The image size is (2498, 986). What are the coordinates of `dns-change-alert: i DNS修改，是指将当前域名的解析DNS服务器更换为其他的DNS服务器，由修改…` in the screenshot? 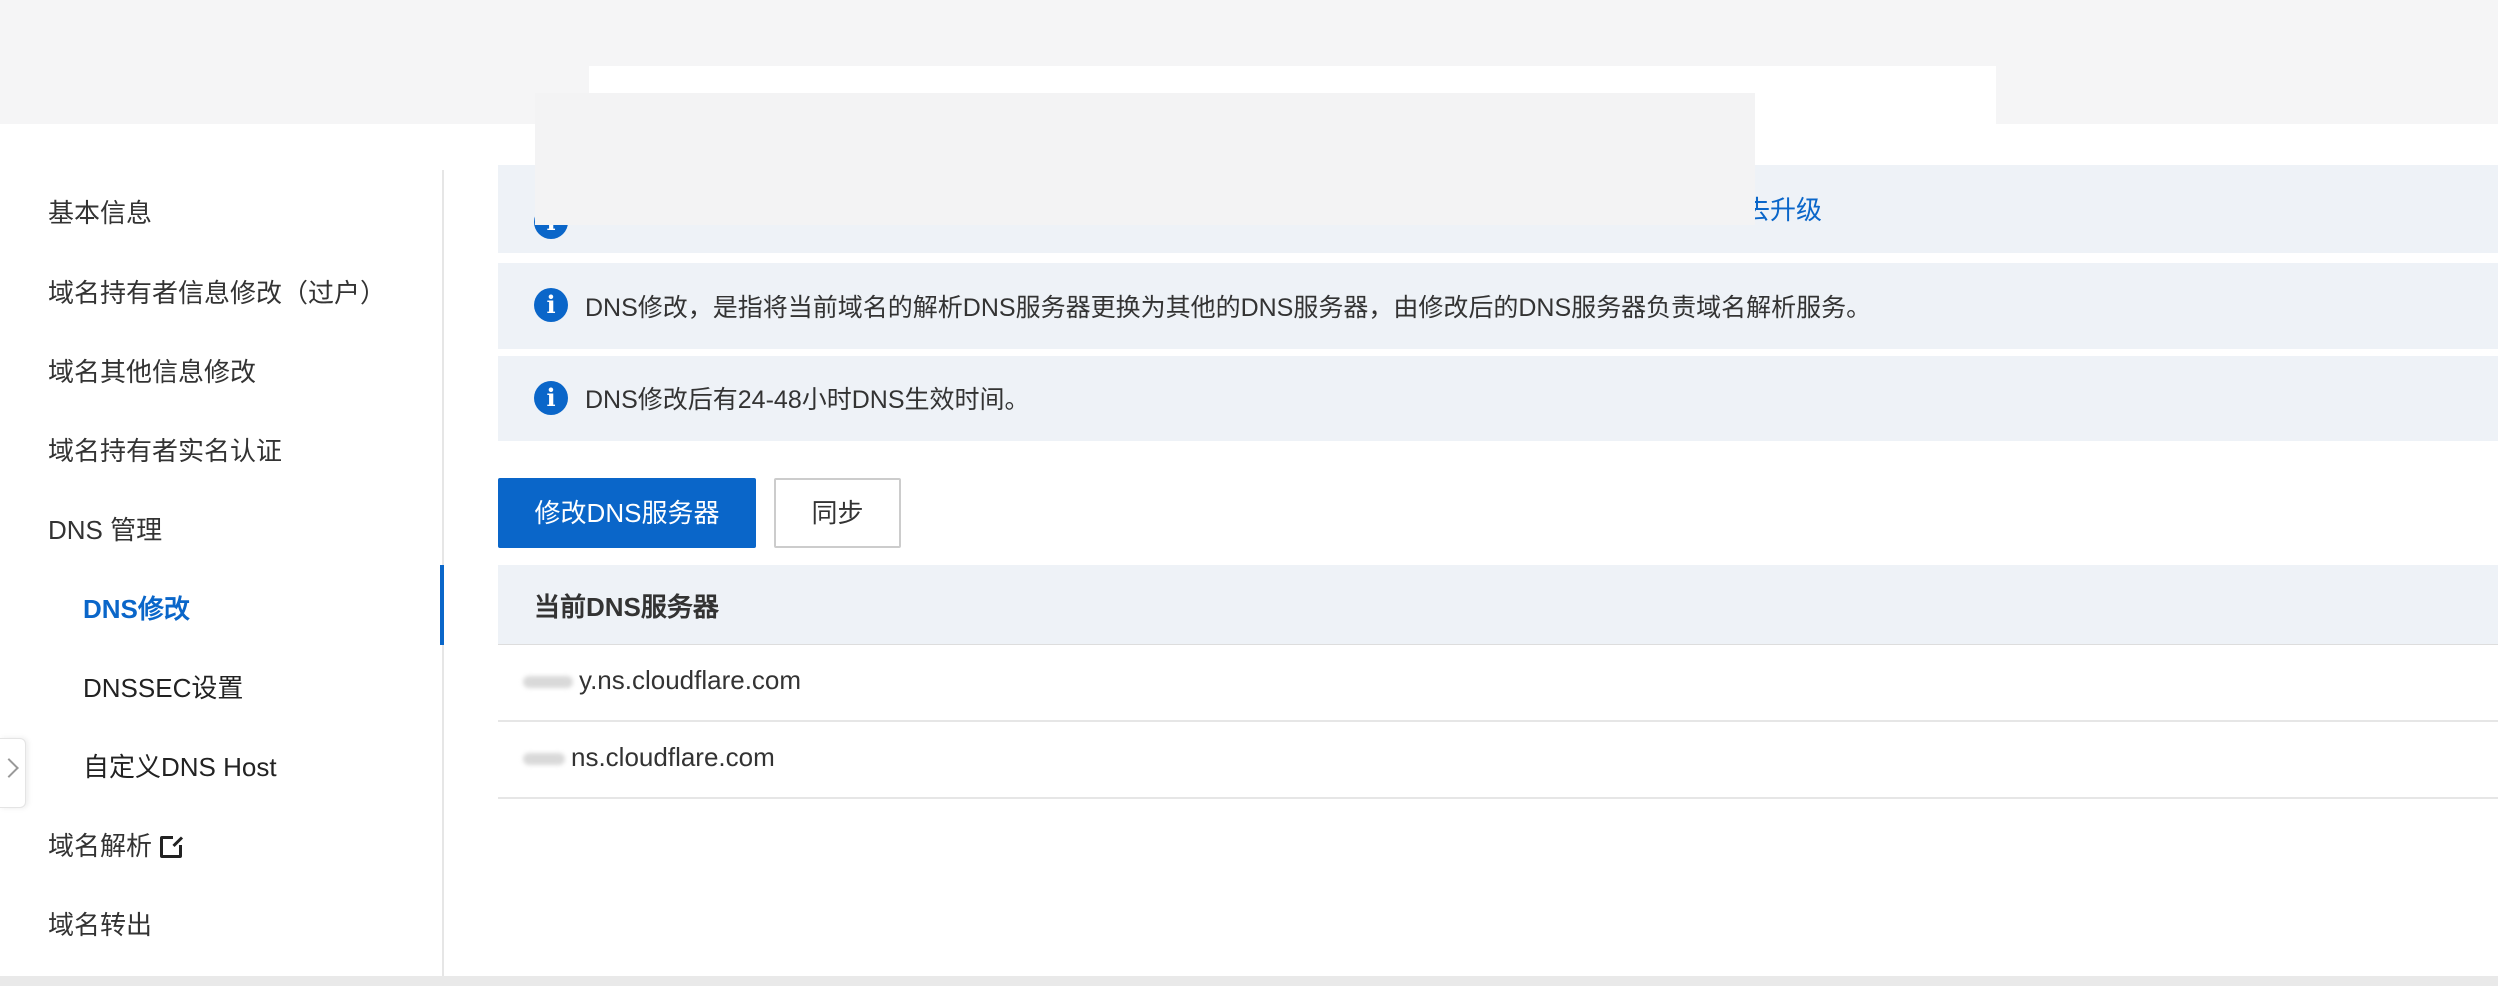 It's located at (1498, 306).